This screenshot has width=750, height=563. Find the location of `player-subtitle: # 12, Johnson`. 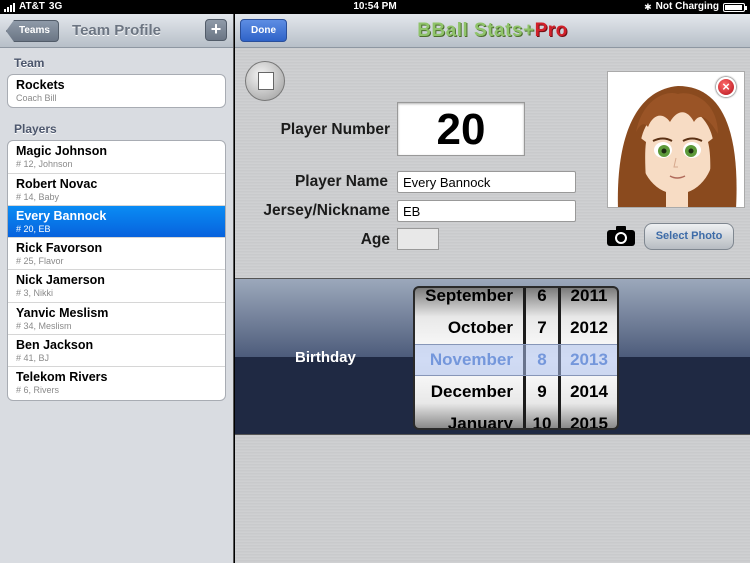

player-subtitle: # 12, Johnson is located at coordinates (44, 164).